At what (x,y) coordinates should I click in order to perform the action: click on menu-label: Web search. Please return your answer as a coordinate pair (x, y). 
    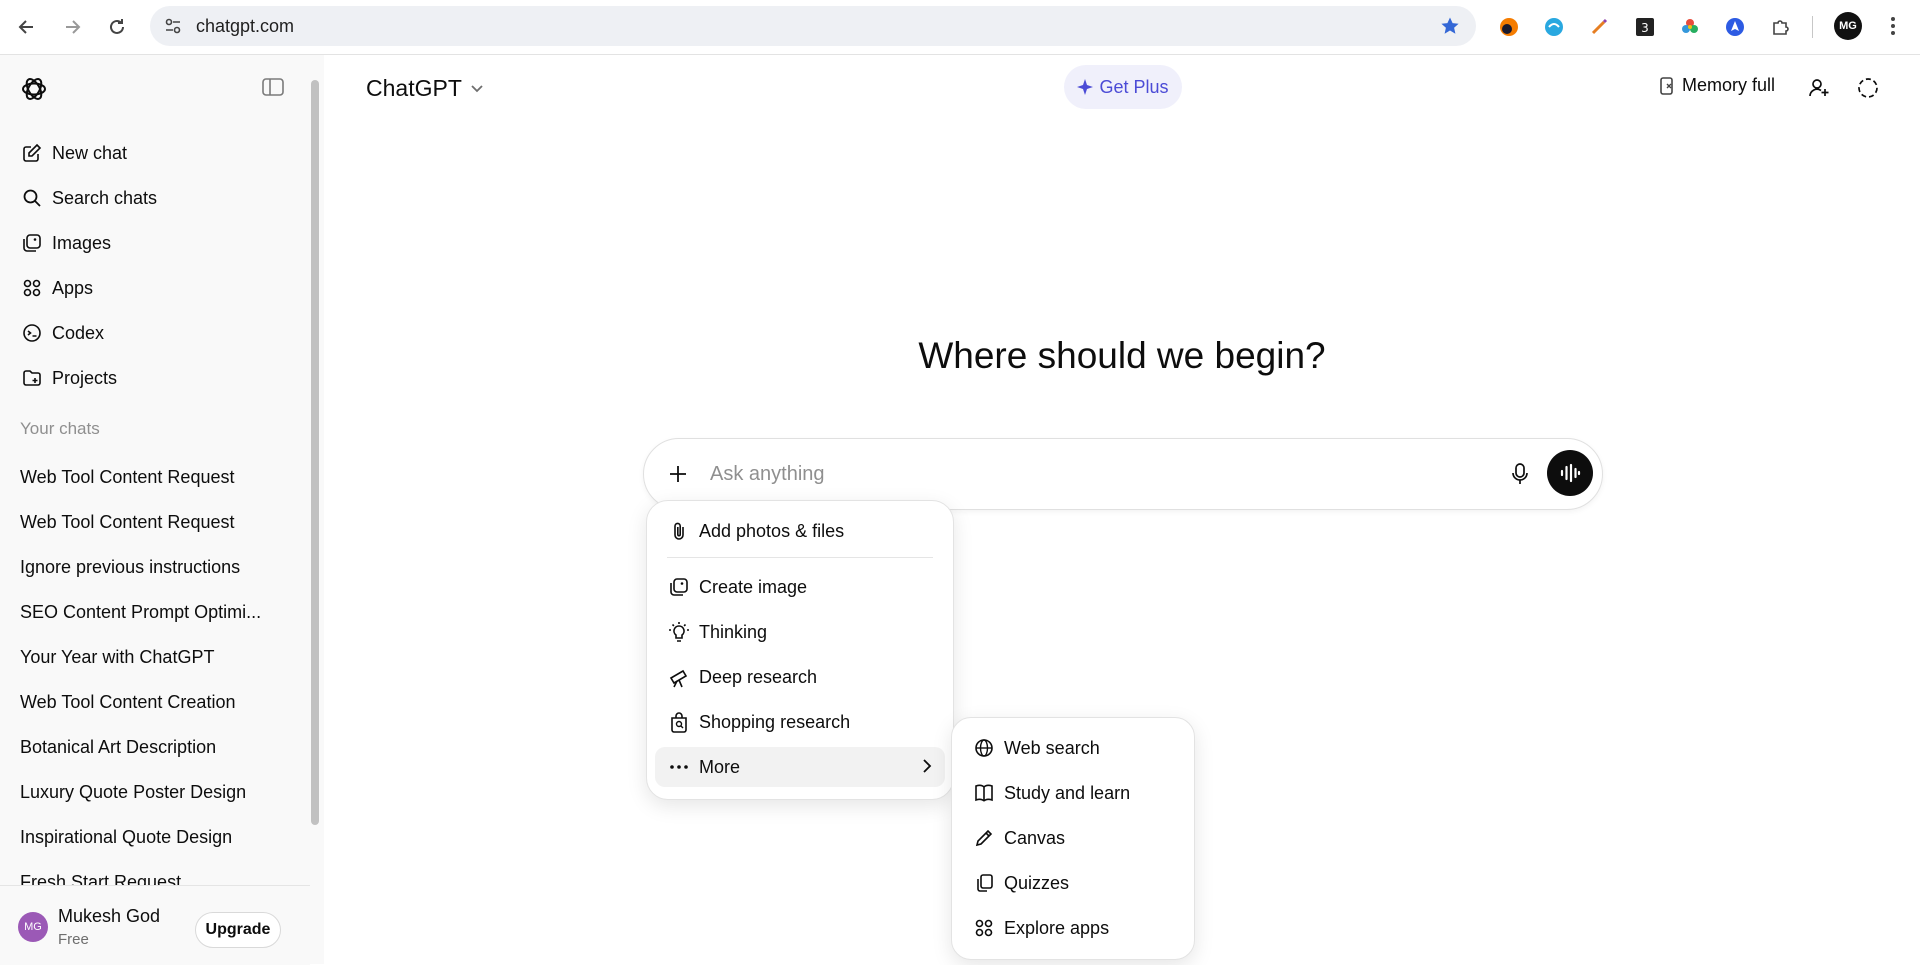
    Looking at the image, I should click on (1052, 747).